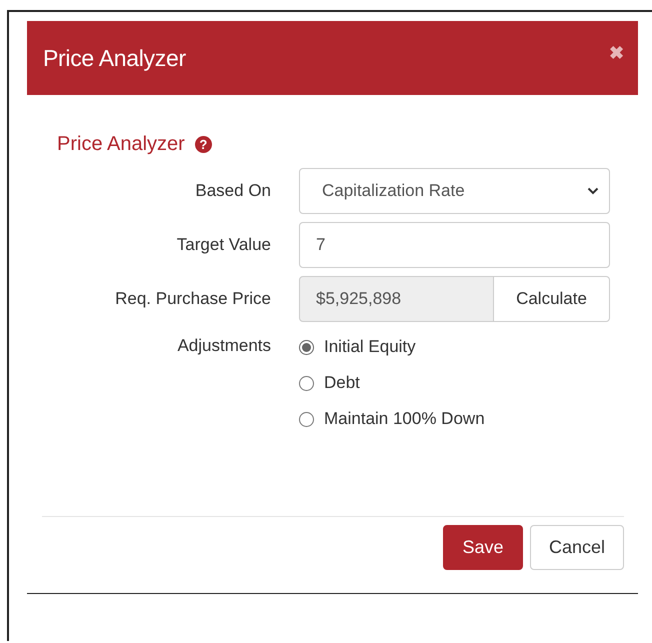 The height and width of the screenshot is (643, 652). What do you see at coordinates (121, 144) in the screenshot?
I see `section-title: Price Analyzer` at bounding box center [121, 144].